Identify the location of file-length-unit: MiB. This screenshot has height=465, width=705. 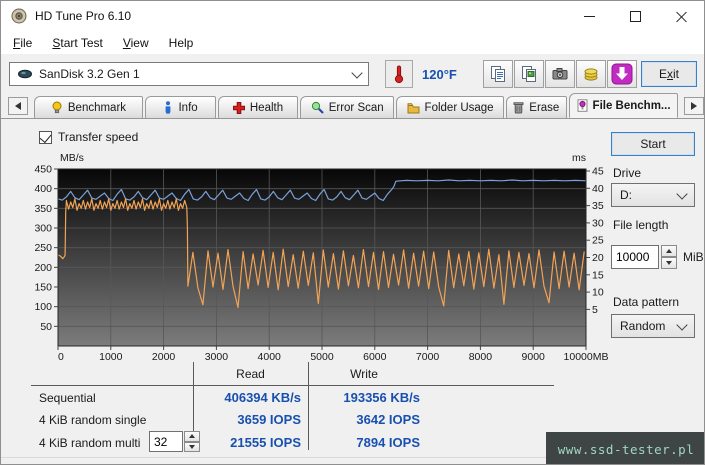
(693, 257).